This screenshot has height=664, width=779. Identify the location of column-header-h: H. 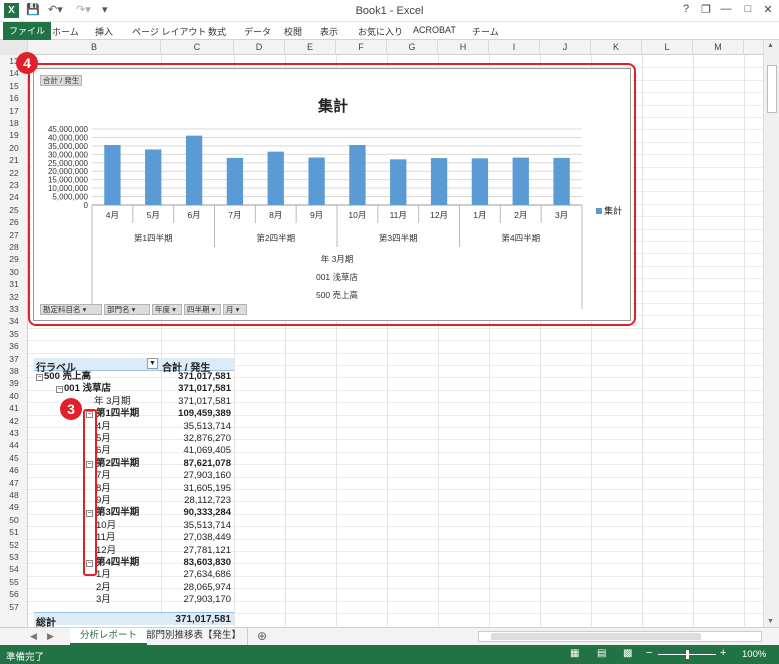
(463, 47).